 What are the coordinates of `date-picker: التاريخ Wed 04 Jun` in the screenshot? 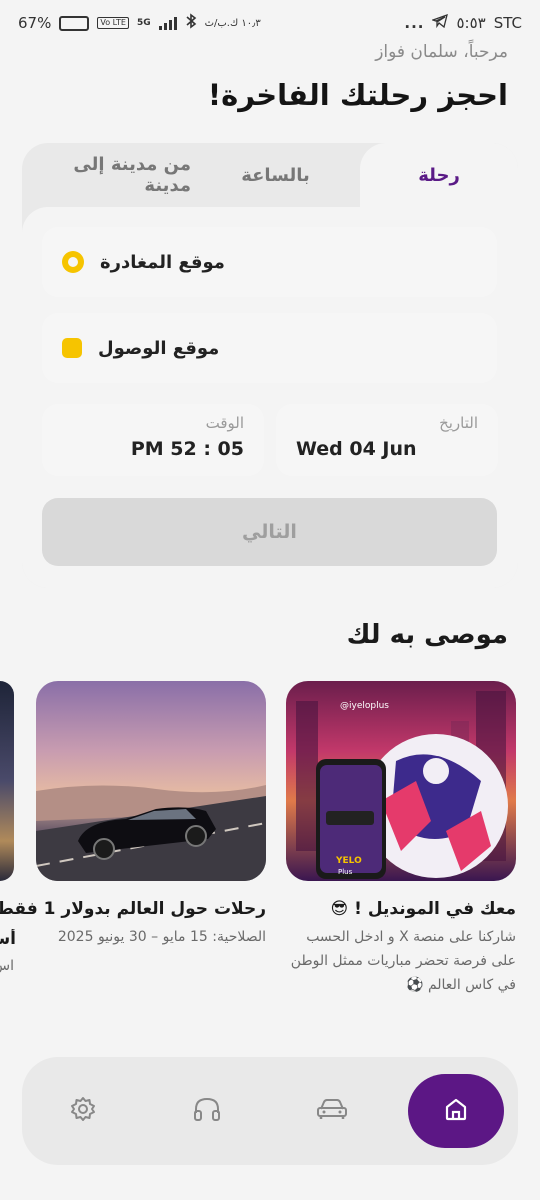 It's located at (387, 440).